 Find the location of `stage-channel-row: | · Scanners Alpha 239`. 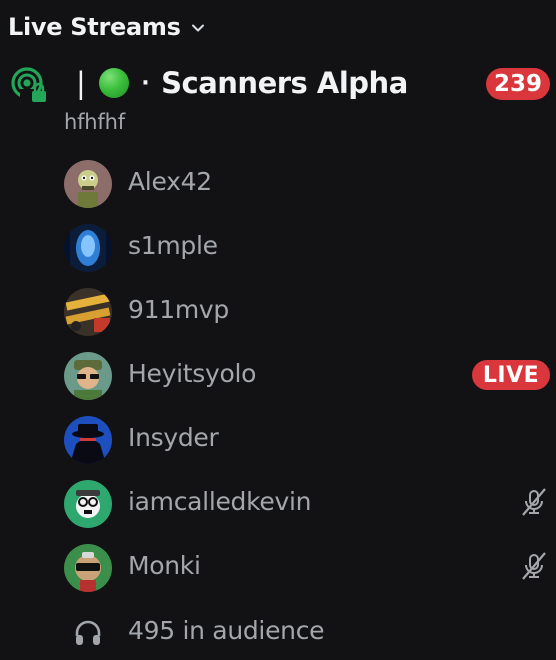

stage-channel-row: | · Scanners Alpha 239 is located at coordinates (278, 84).